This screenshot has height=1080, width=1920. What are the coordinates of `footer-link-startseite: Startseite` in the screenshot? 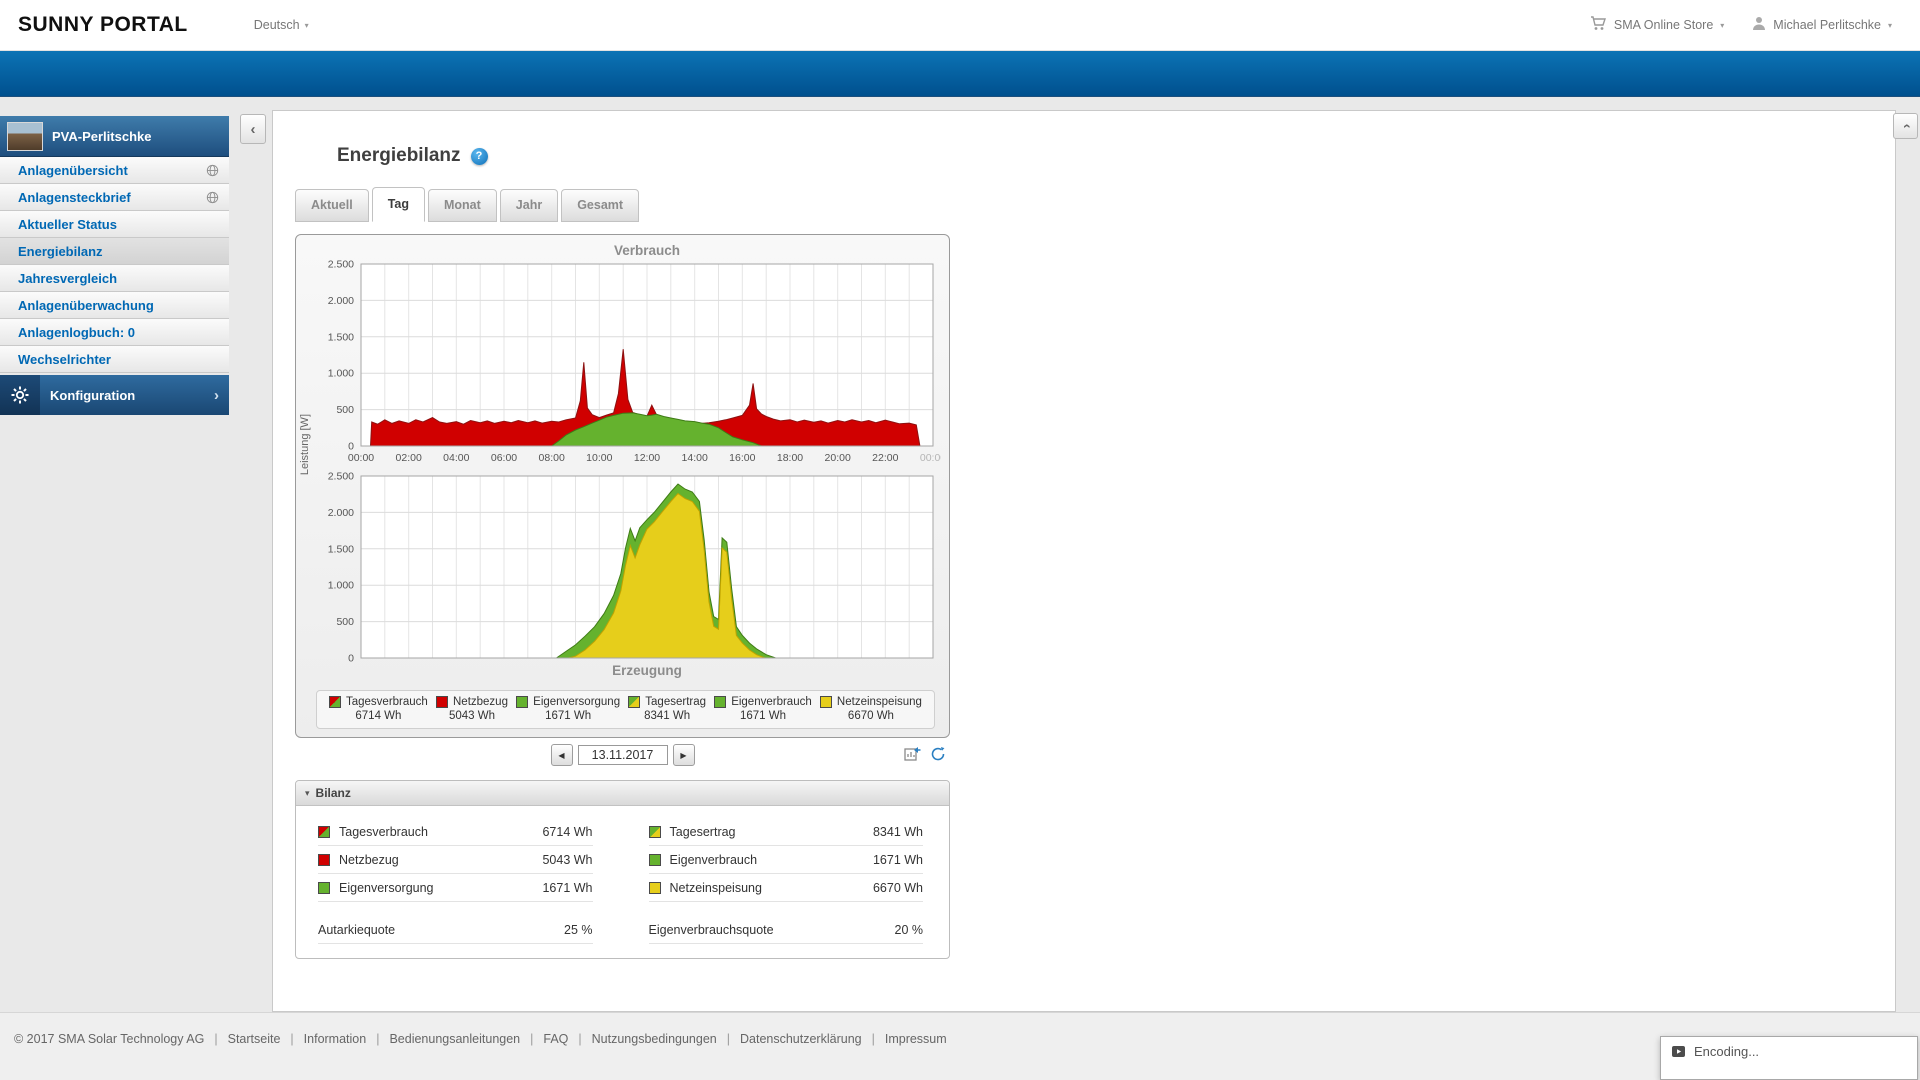 It's located at (254, 1039).